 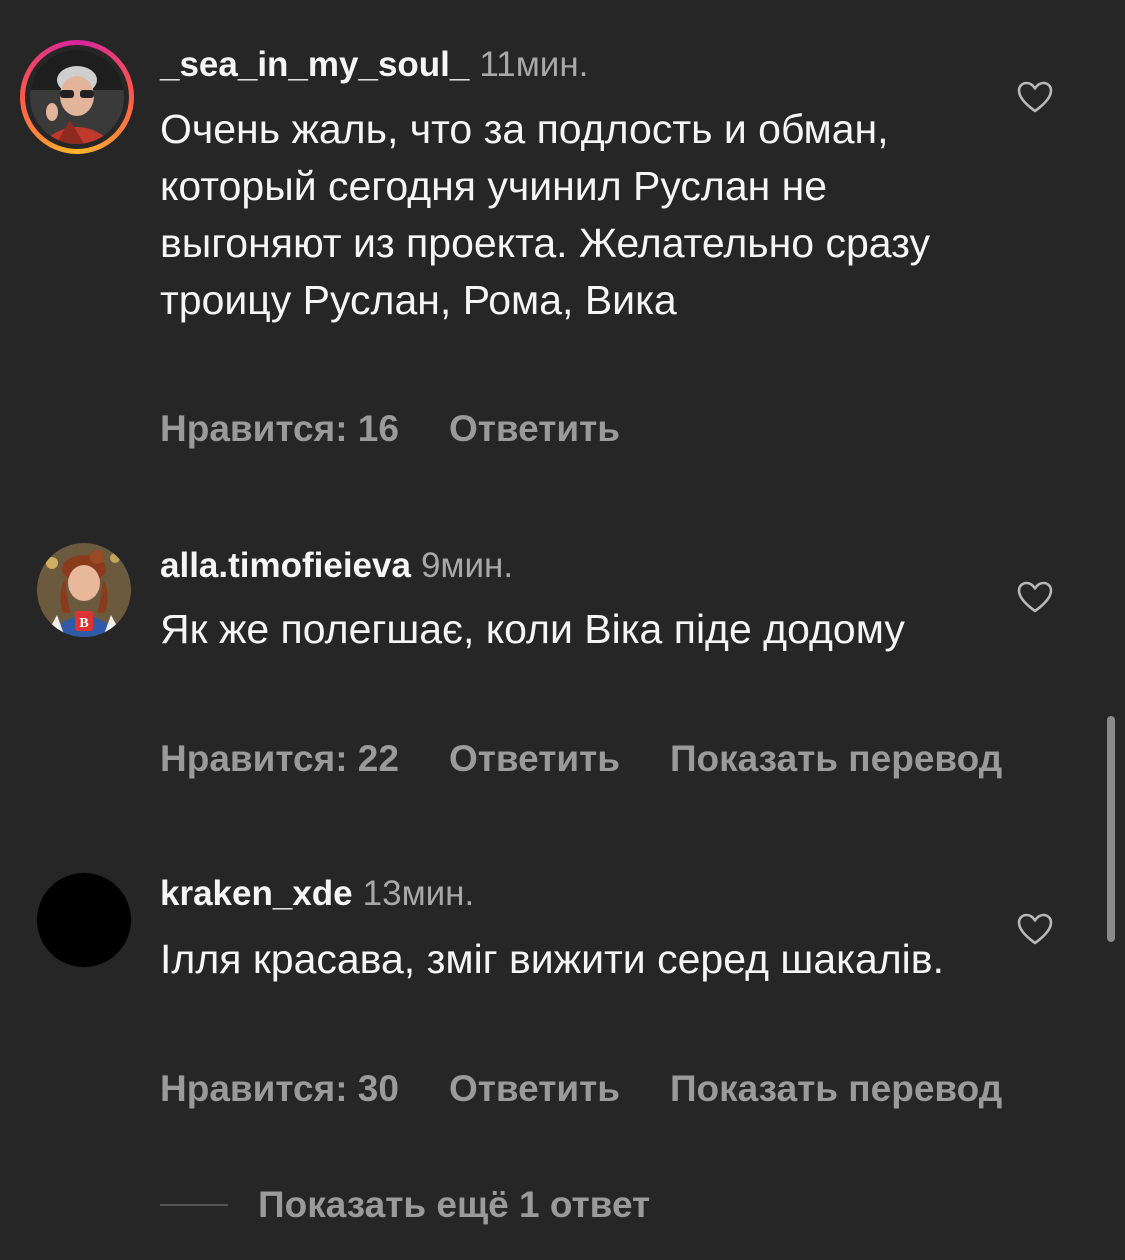 I want to click on comment-actions: Нравится: 22 Ответить Показать перевод, so click(x=606, y=759).